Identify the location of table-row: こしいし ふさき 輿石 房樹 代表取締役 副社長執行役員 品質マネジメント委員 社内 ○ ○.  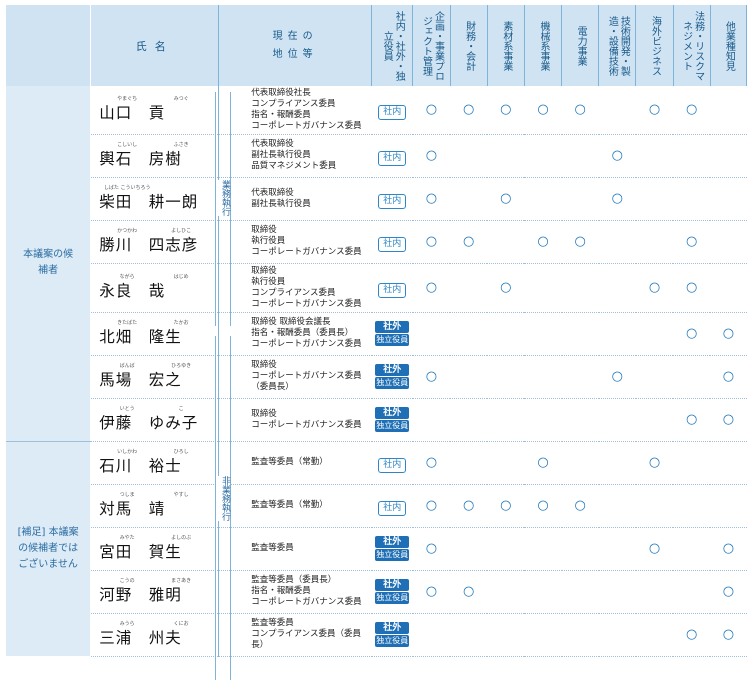
(376, 156).